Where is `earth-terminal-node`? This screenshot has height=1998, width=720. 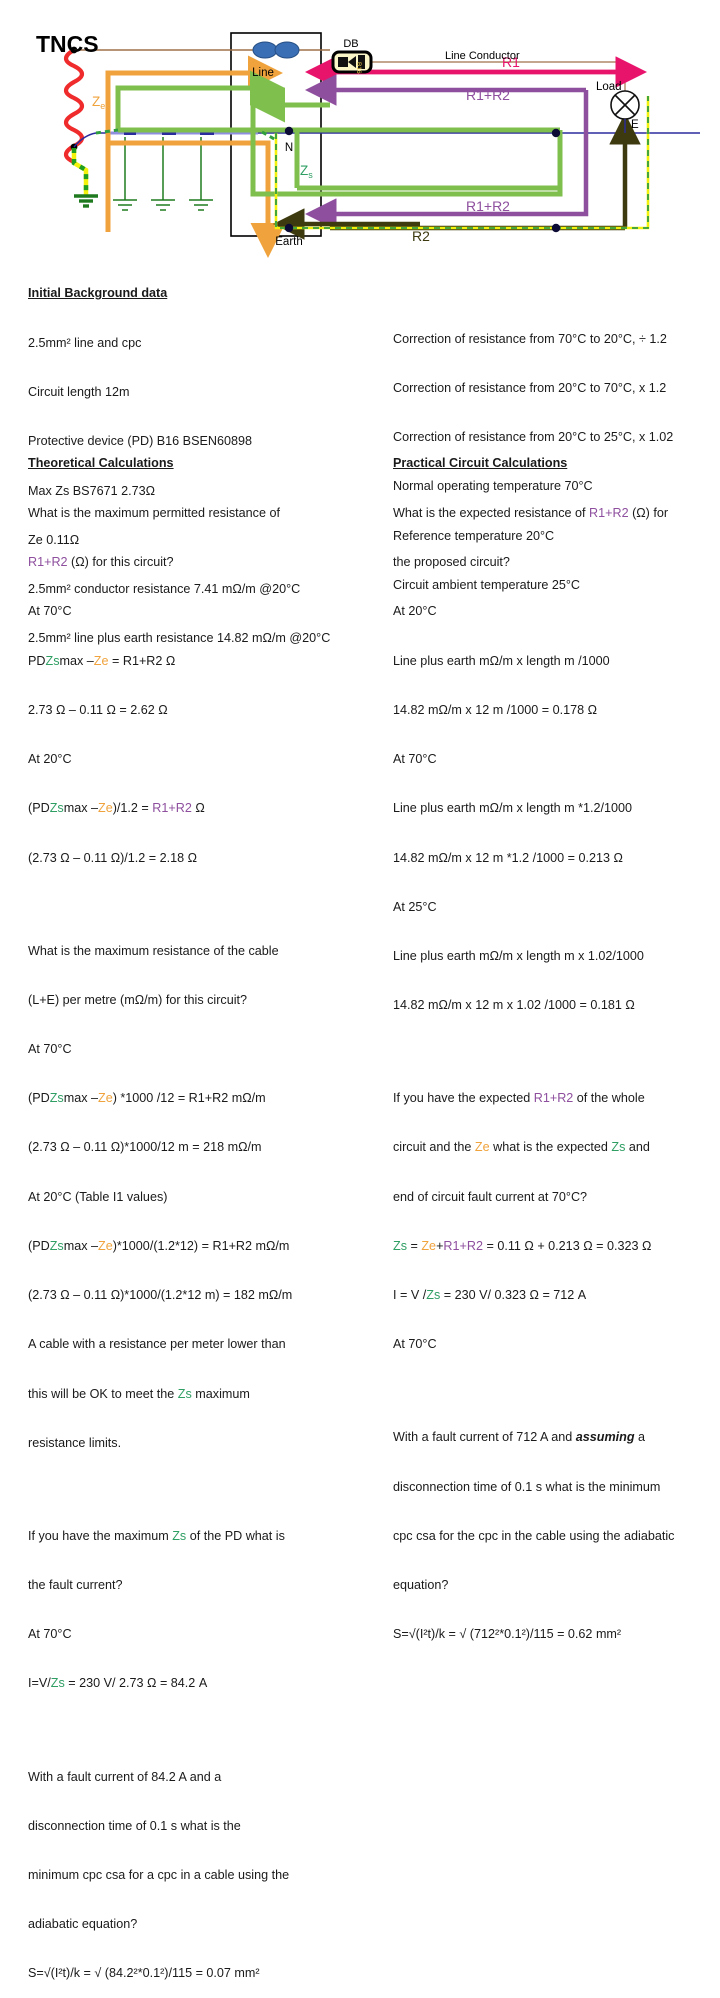 earth-terminal-node is located at coordinates (289, 228).